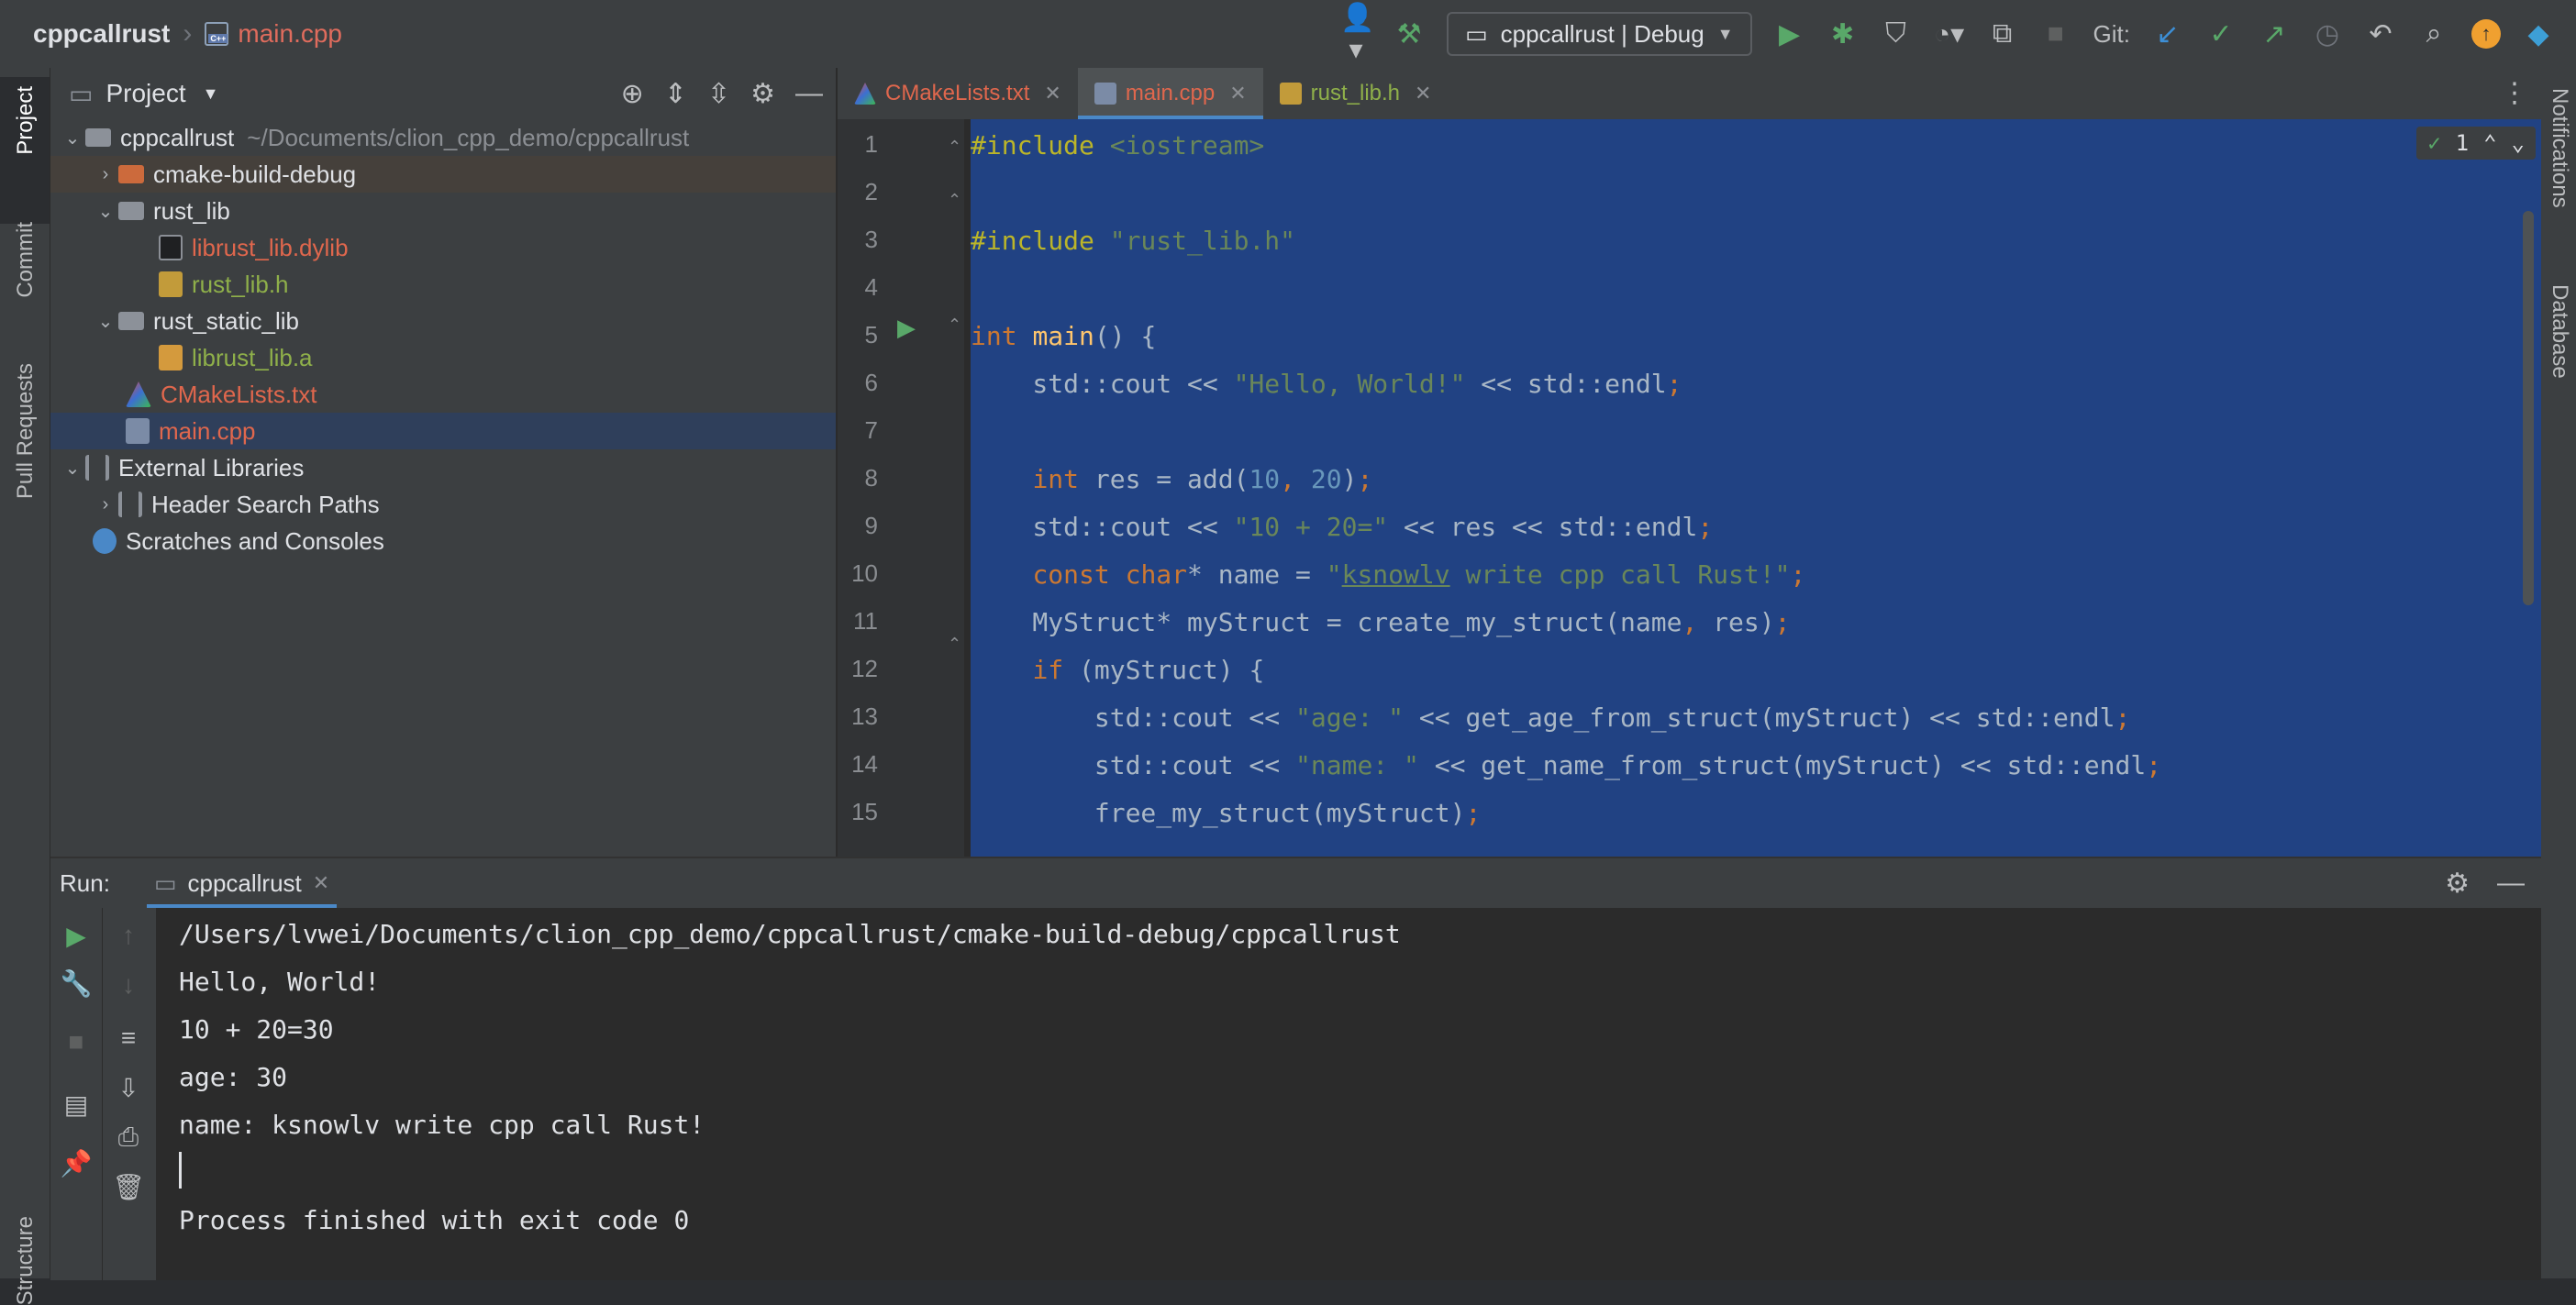 This screenshot has height=1305, width=2576. What do you see at coordinates (1949, 34) in the screenshot?
I see `profile-icon: ◔▾` at bounding box center [1949, 34].